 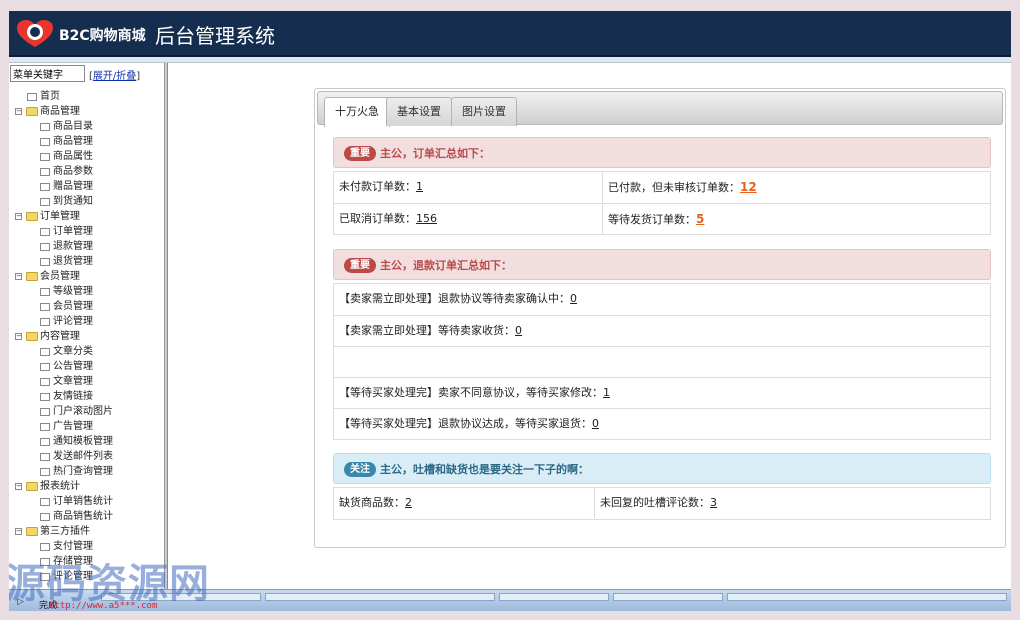 What do you see at coordinates (166, 331) in the screenshot?
I see `sidebar-splitter` at bounding box center [166, 331].